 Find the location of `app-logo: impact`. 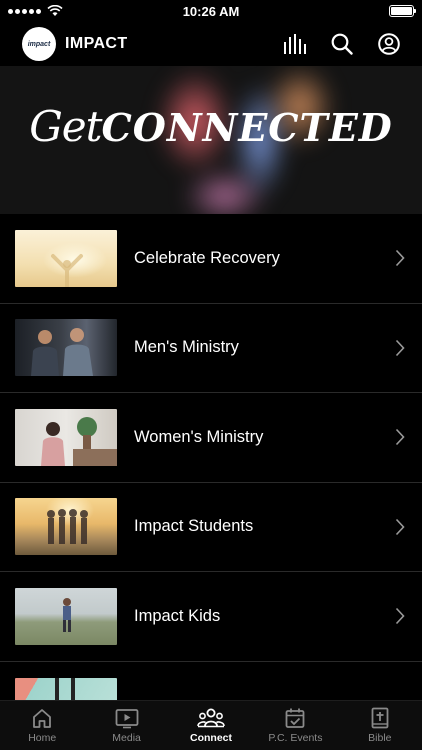

app-logo: impact is located at coordinates (39, 44).